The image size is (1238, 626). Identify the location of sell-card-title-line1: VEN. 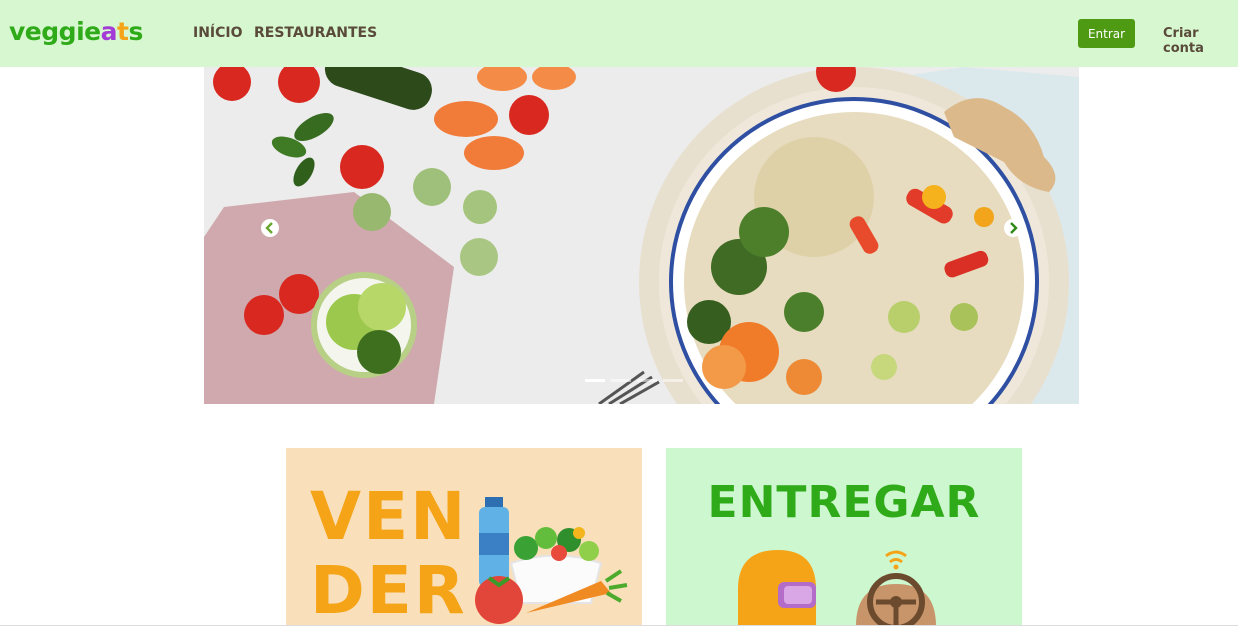
(389, 516).